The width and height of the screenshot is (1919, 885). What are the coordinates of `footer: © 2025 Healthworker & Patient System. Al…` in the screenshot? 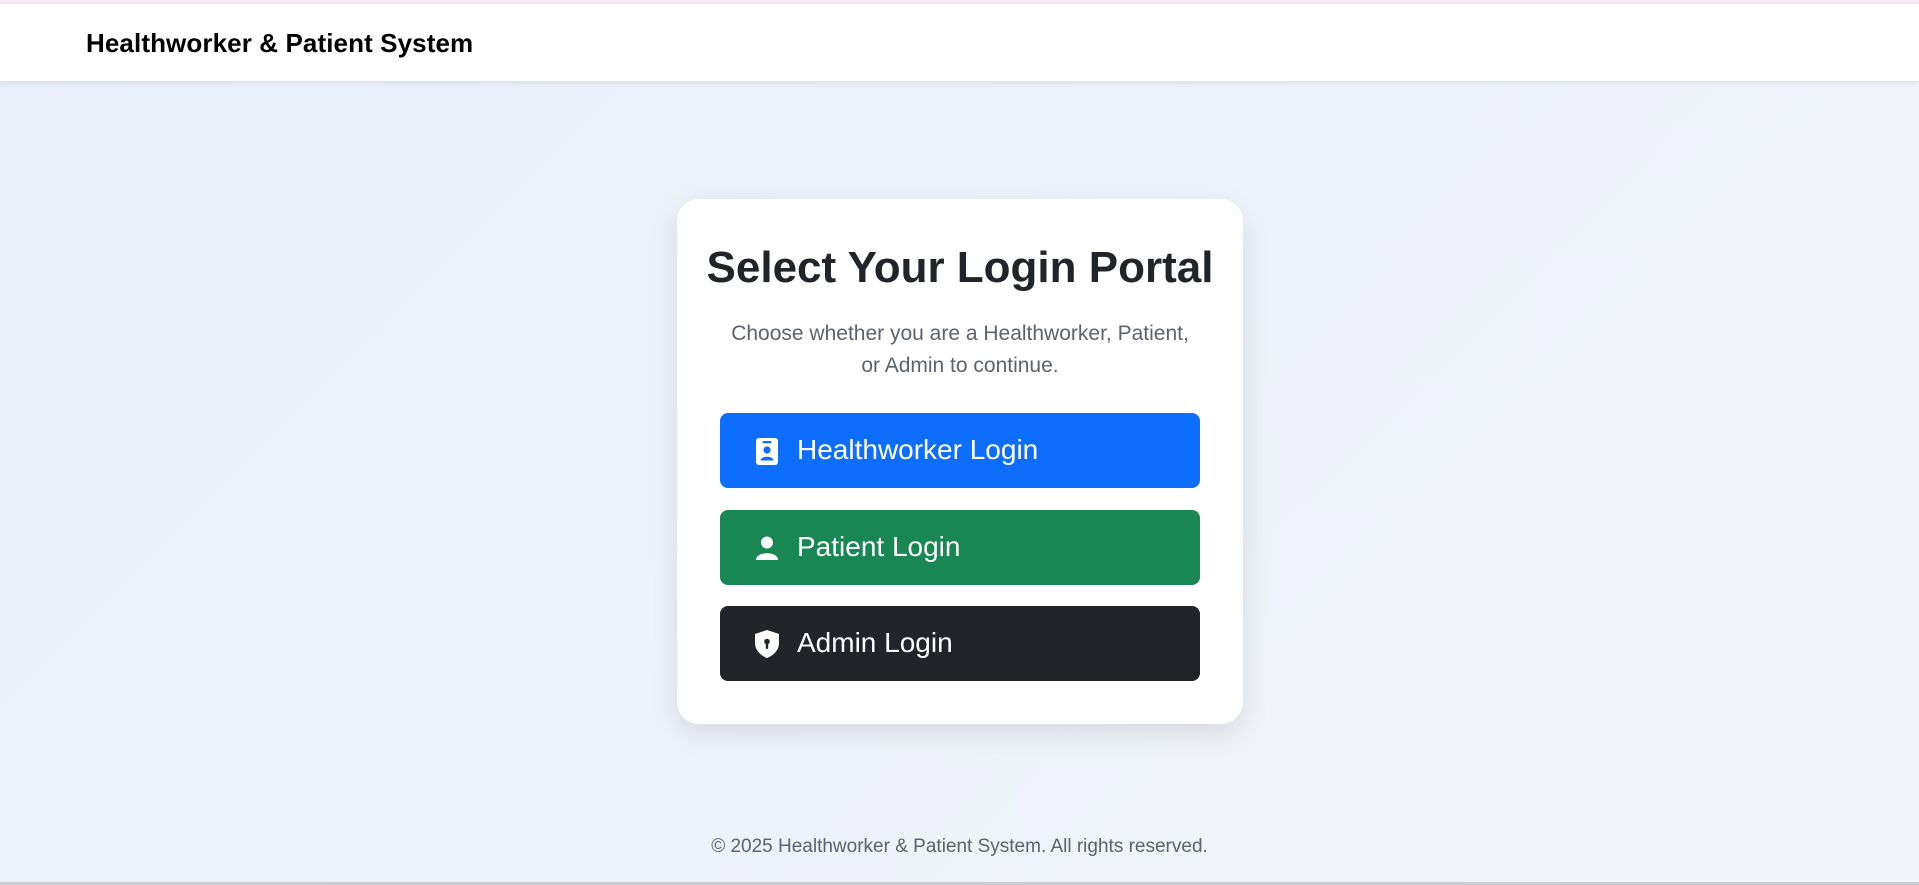 It's located at (959, 847).